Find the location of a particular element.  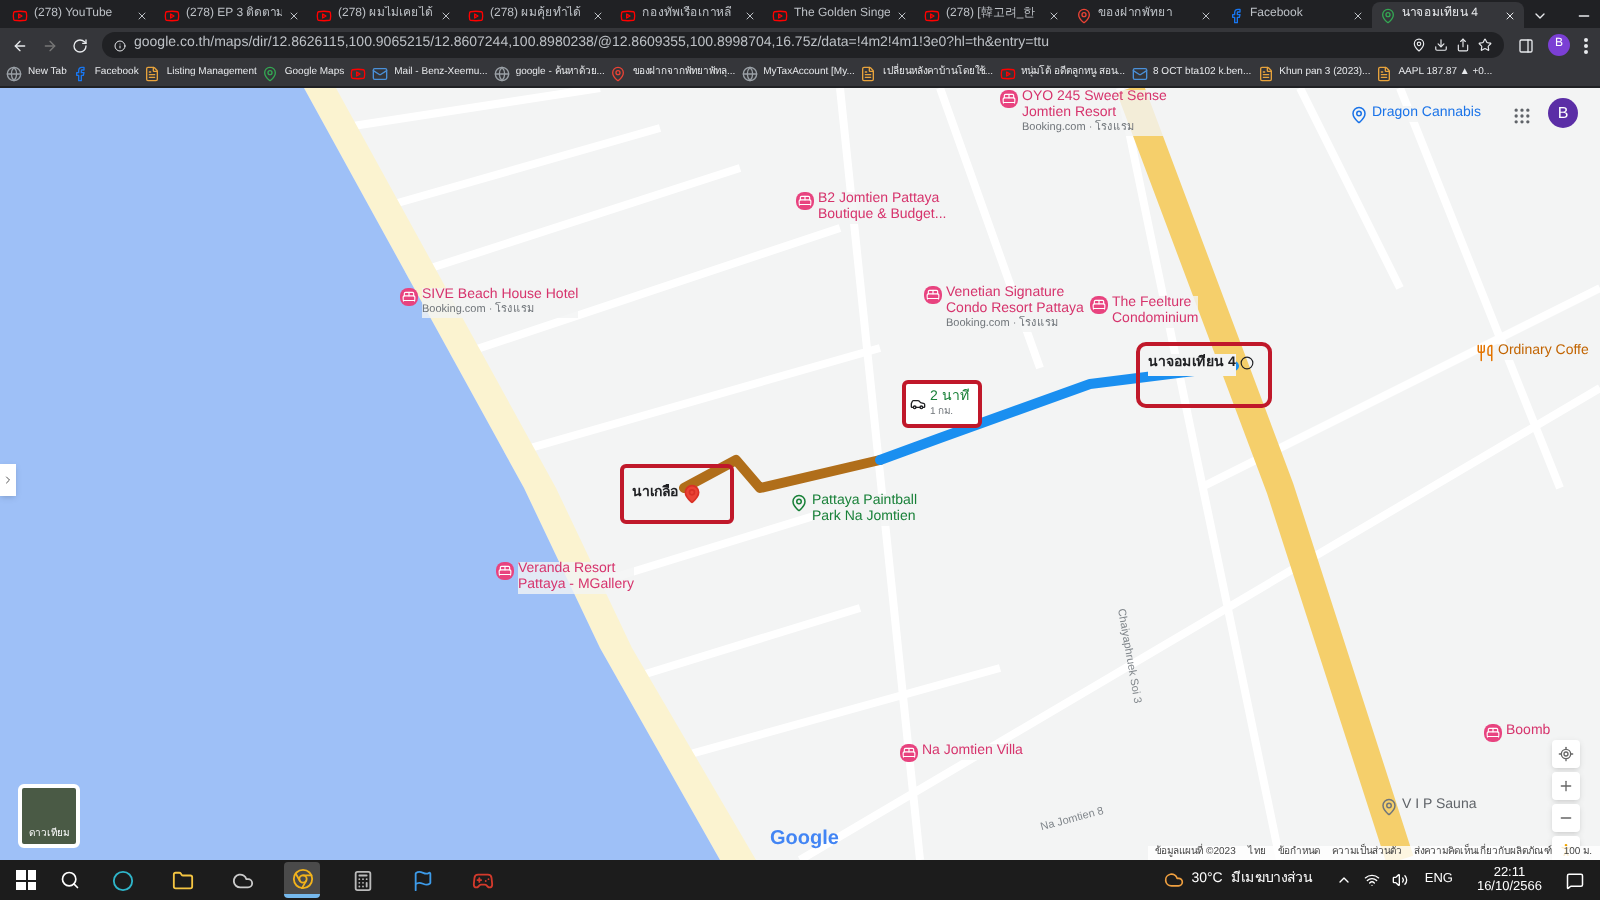

folder-icon is located at coordinates (182, 880).